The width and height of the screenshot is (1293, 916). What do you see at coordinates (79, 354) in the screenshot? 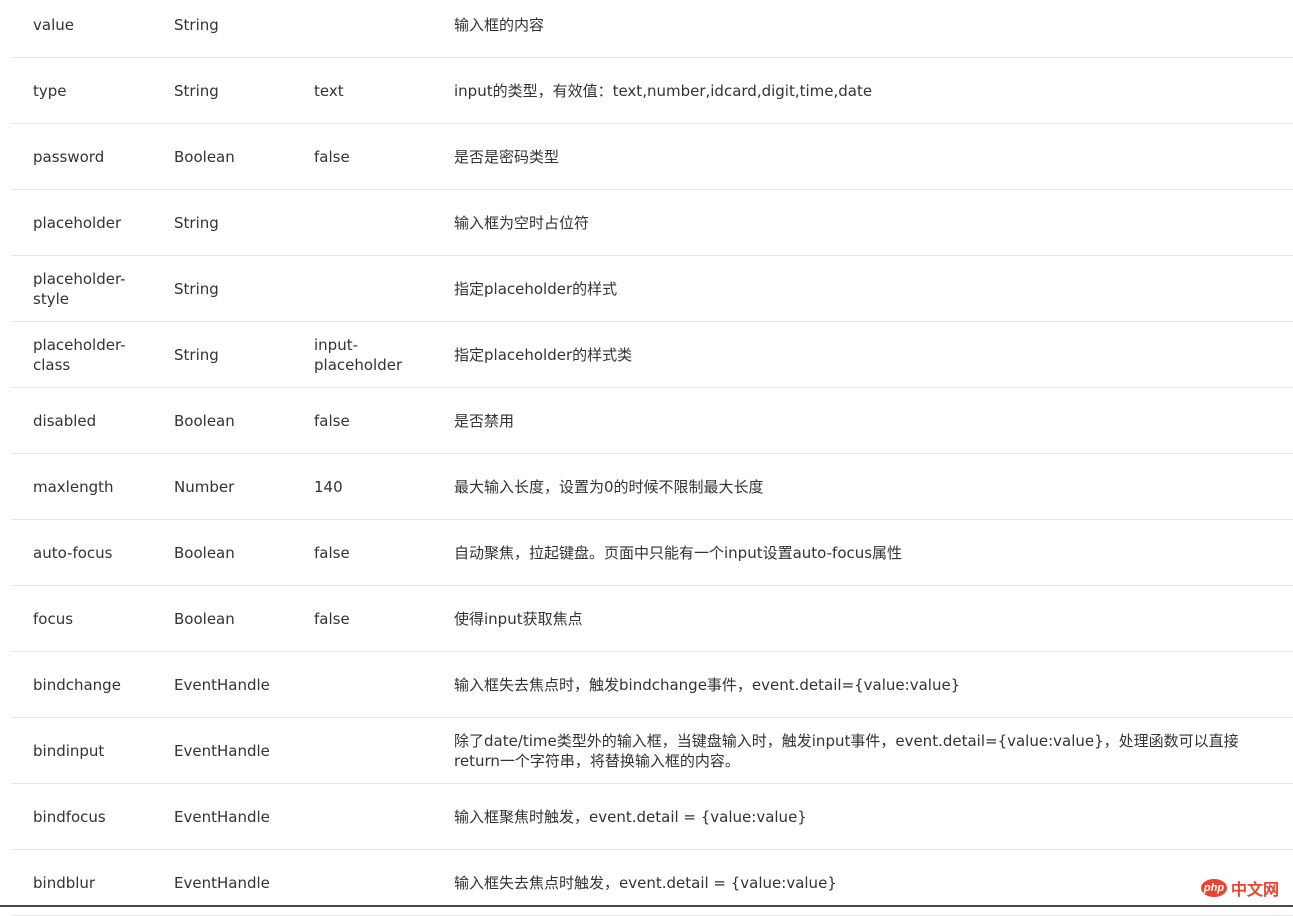
I see `attr-name: placeholder- class` at bounding box center [79, 354].